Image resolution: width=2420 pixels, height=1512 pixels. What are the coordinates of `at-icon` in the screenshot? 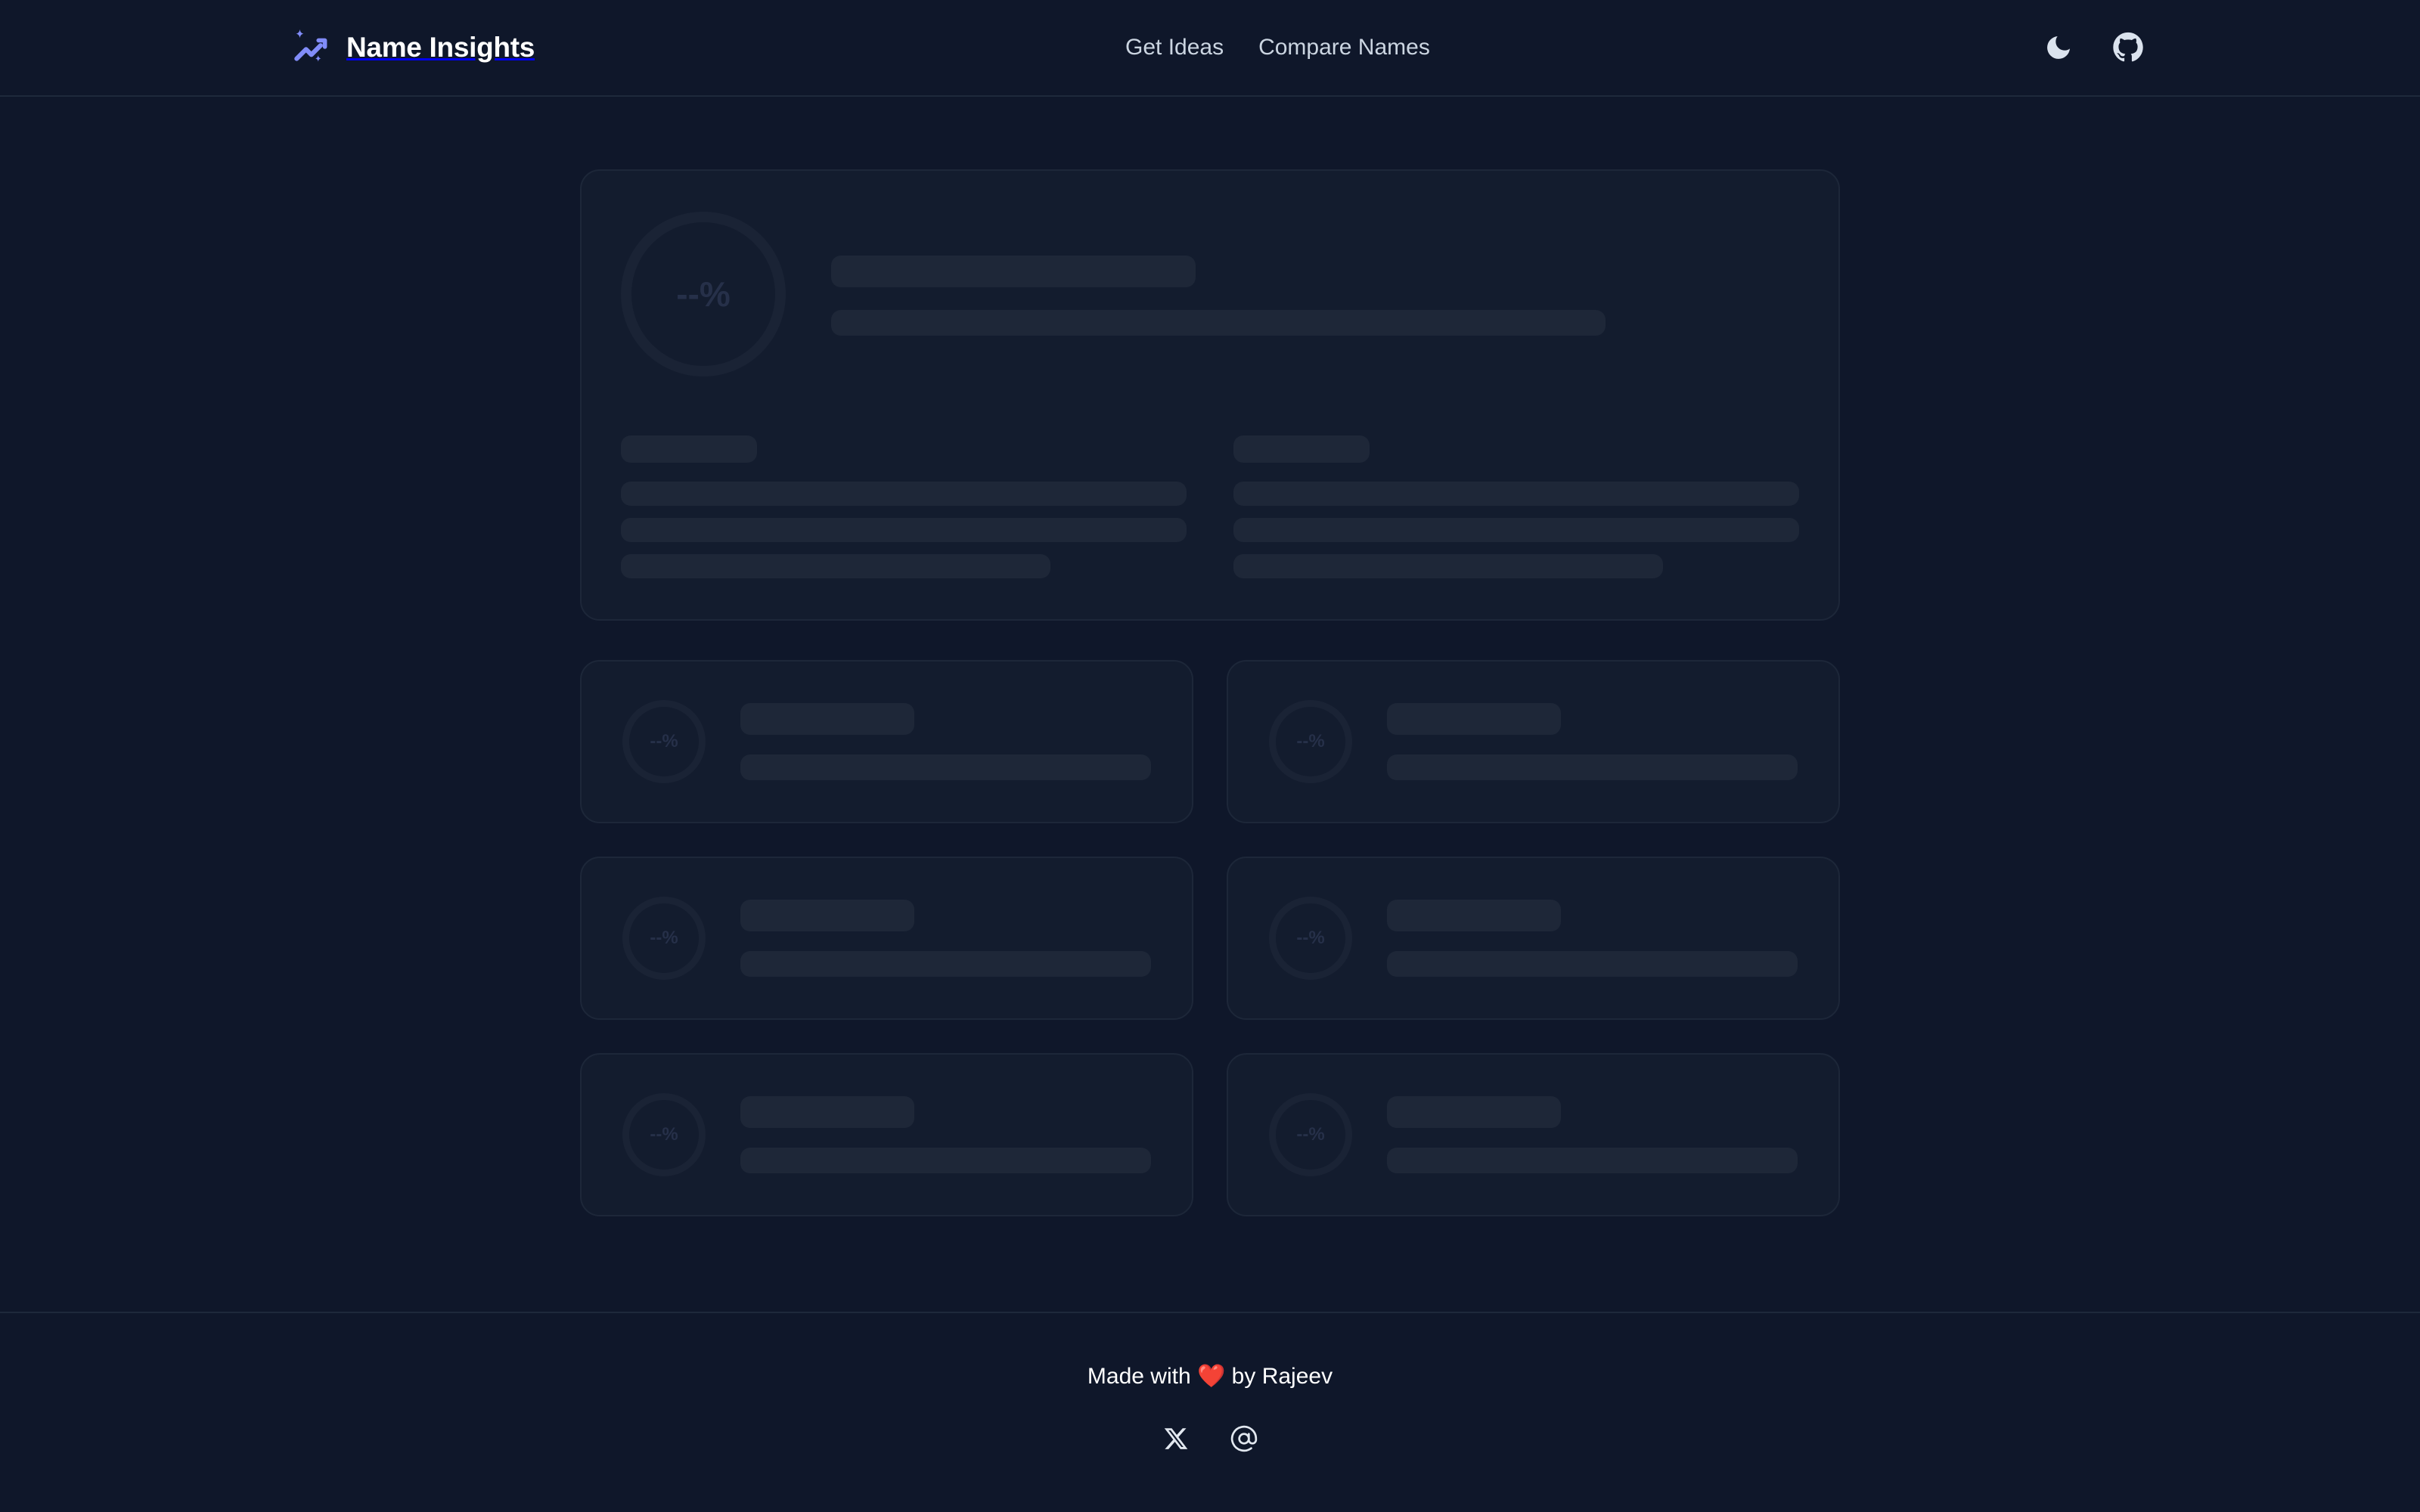 It's located at (1244, 1439).